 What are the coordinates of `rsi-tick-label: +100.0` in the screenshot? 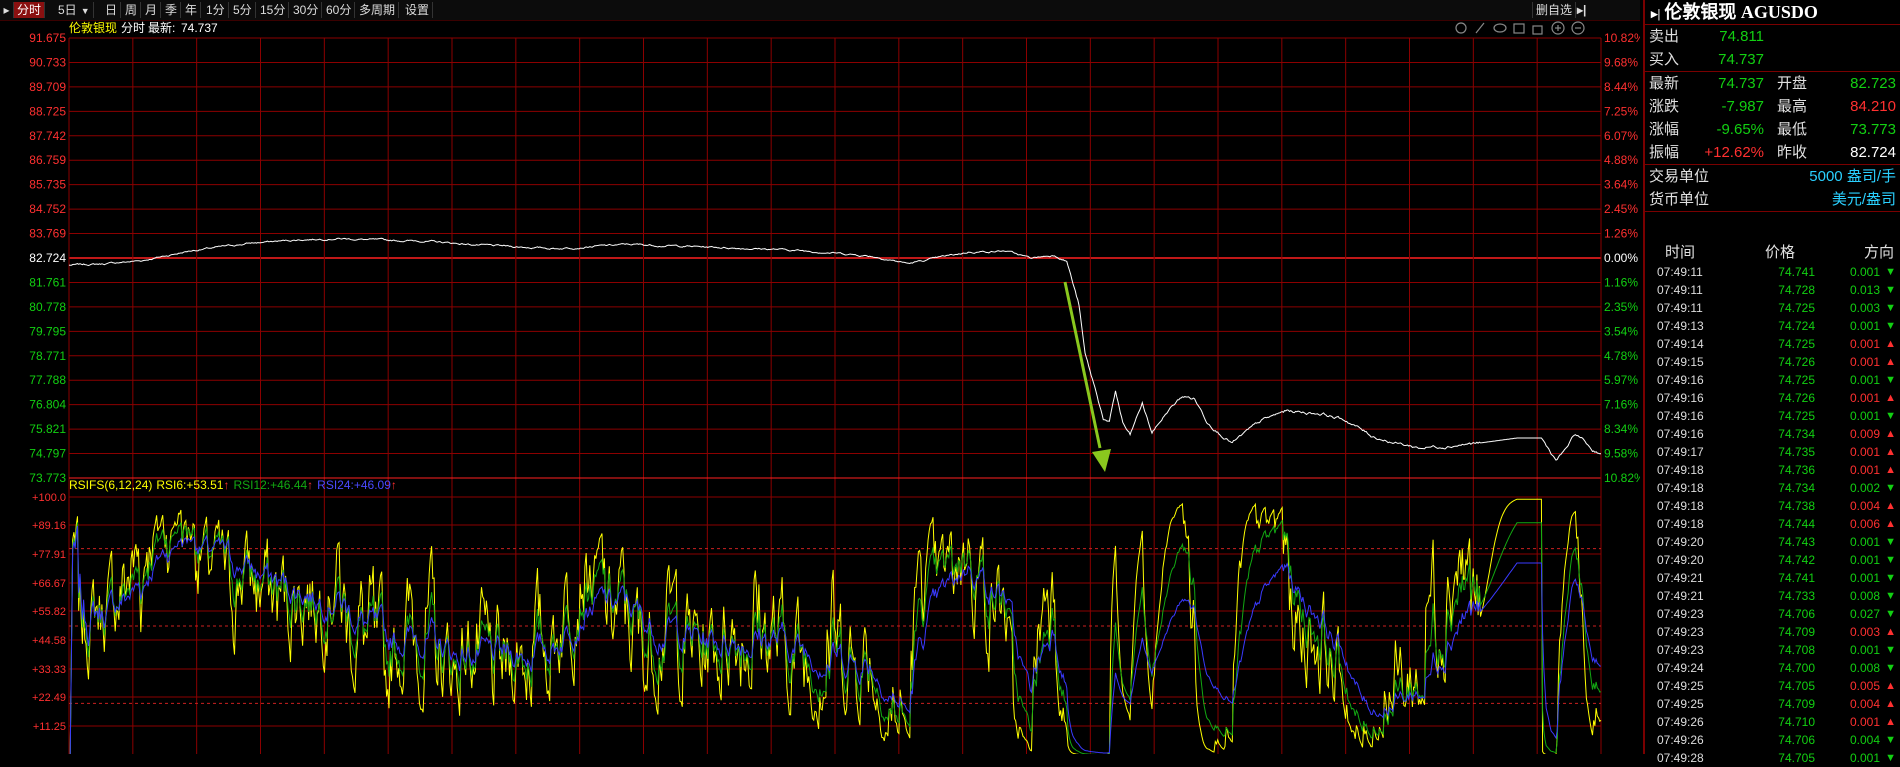 It's located at (49, 498).